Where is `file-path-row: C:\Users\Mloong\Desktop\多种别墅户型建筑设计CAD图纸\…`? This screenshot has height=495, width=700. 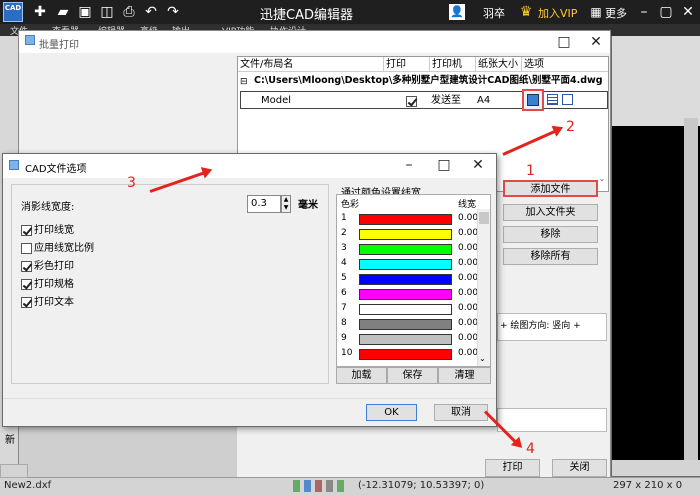 file-path-row: C:\Users\Mloong\Desktop\多种别墅户型建筑设计CAD图纸\… is located at coordinates (431, 81).